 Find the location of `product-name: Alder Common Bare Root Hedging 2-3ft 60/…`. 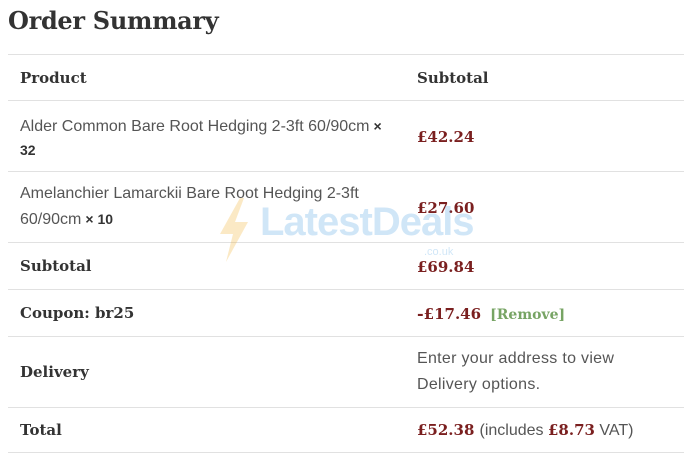

product-name: Alder Common Bare Root Hedging 2-3ft 60/… is located at coordinates (195, 126).